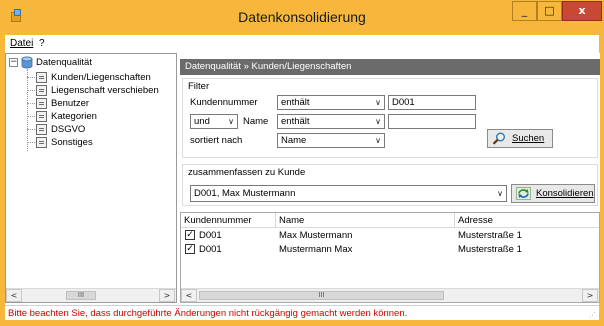  I want to click on consolidate-button: Konsolidieren, so click(553, 193).